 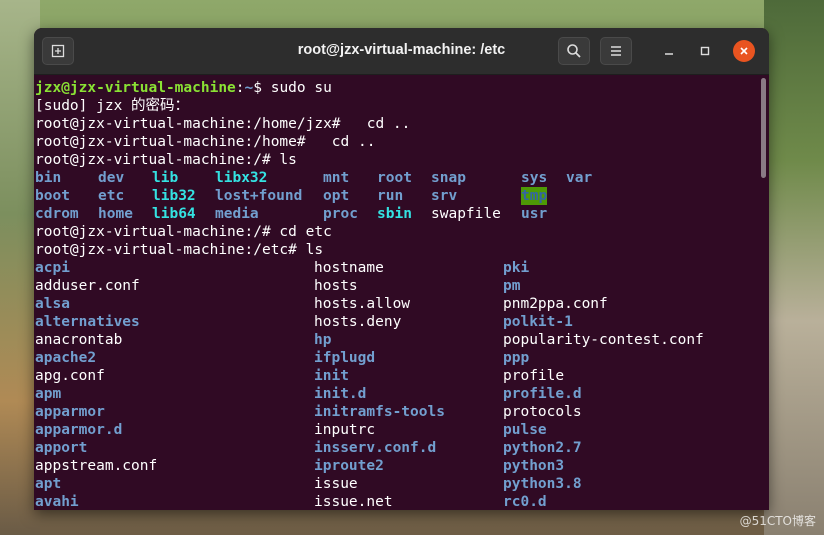 I want to click on search-button, so click(x=574, y=51).